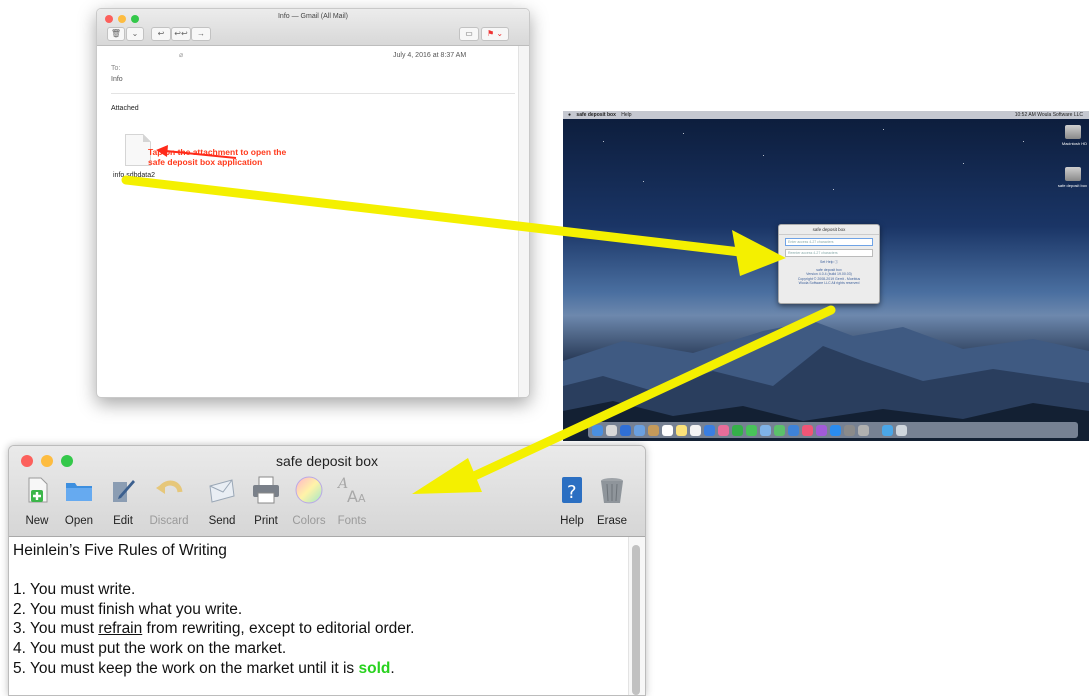 The image size is (1089, 696). What do you see at coordinates (835, 430) in the screenshot?
I see `app-store-icon` at bounding box center [835, 430].